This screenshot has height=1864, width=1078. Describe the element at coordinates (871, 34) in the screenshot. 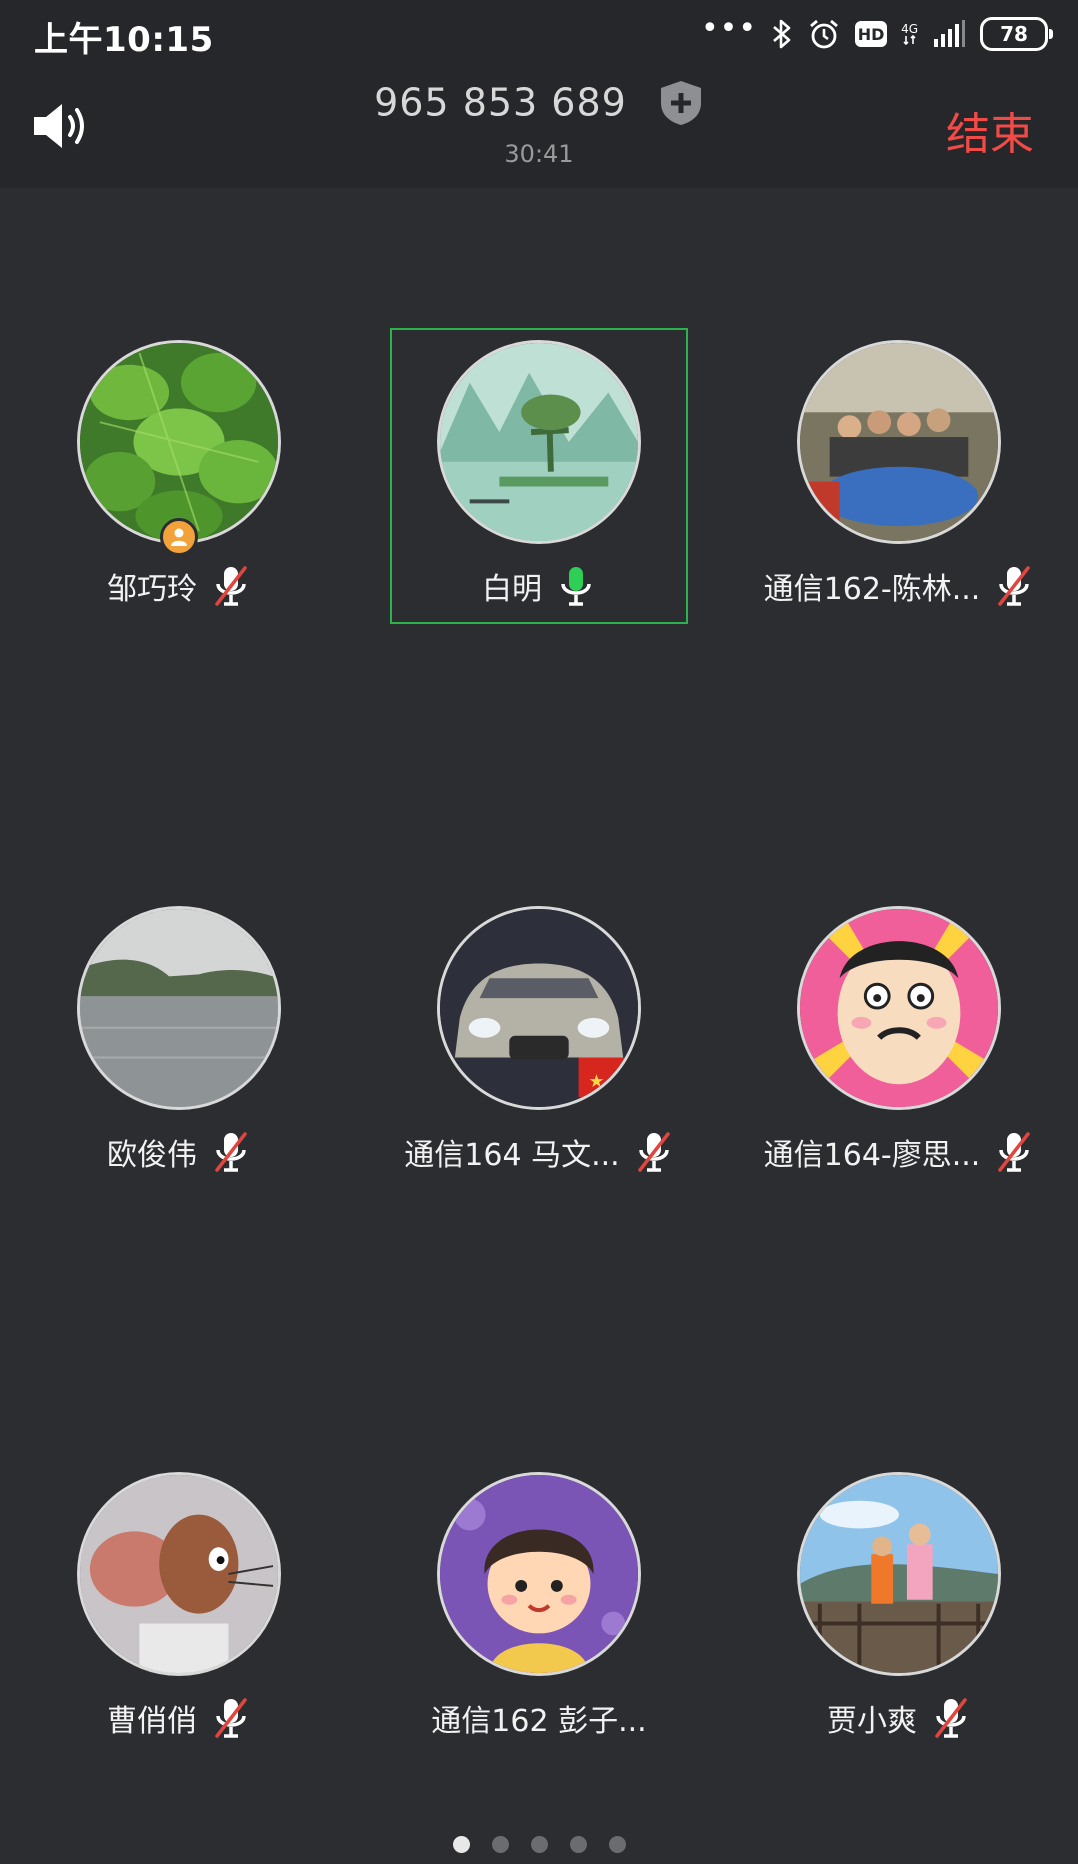

I see `hd-icon: HD` at that location.